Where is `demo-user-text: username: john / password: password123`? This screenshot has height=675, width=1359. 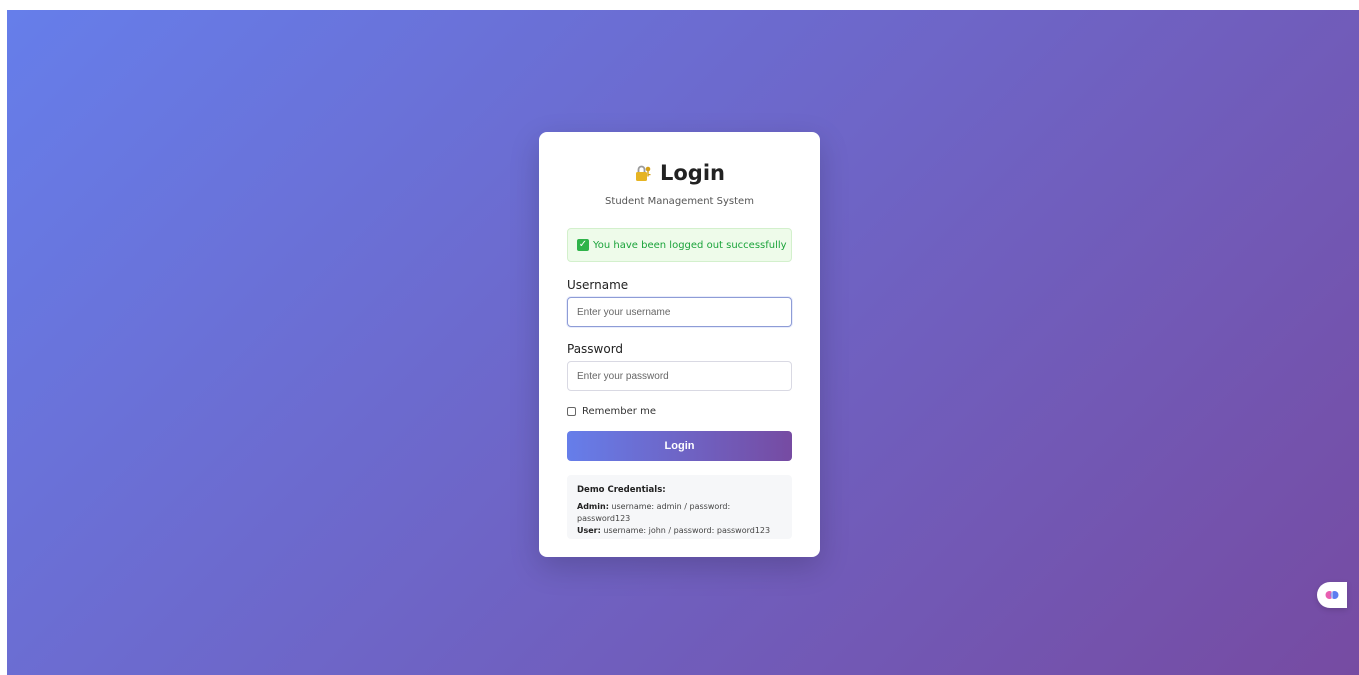 demo-user-text: username: john / password: password123 is located at coordinates (685, 530).